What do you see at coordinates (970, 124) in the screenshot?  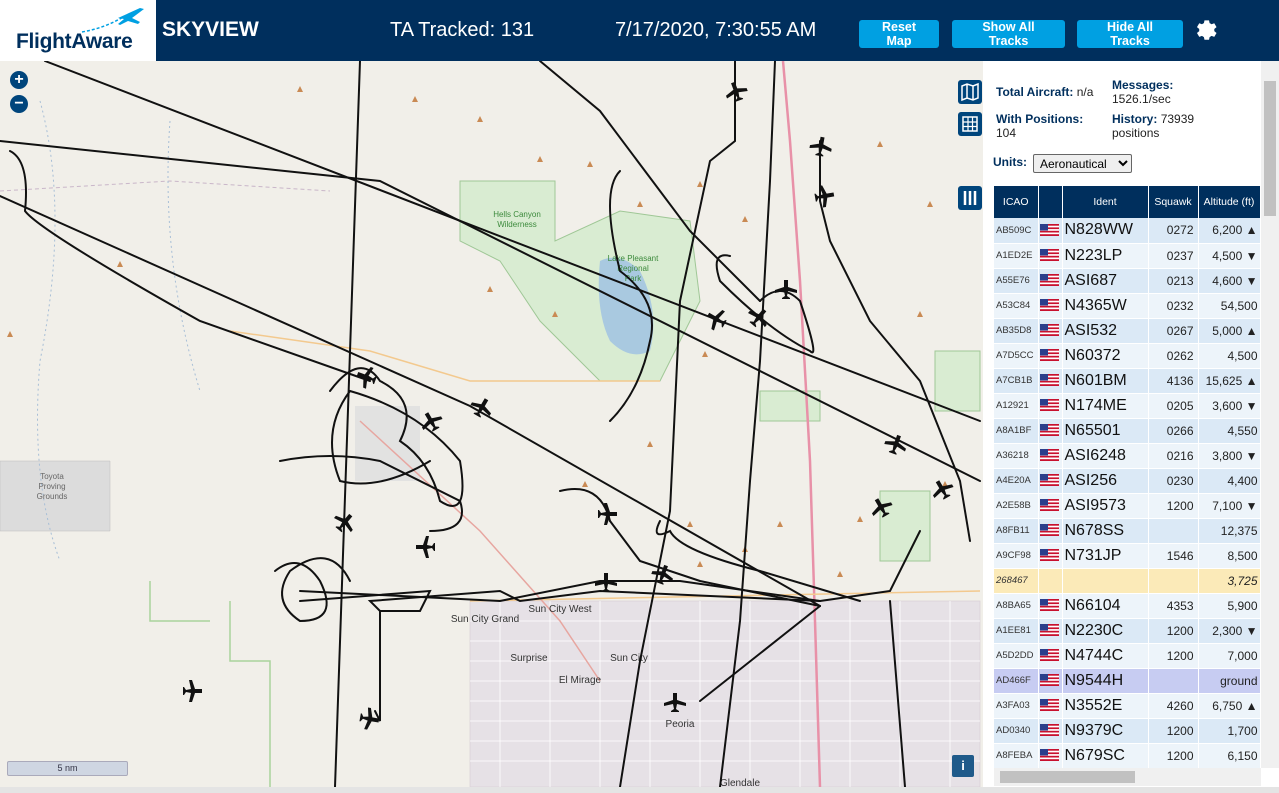 I see `grid-toggle-button` at bounding box center [970, 124].